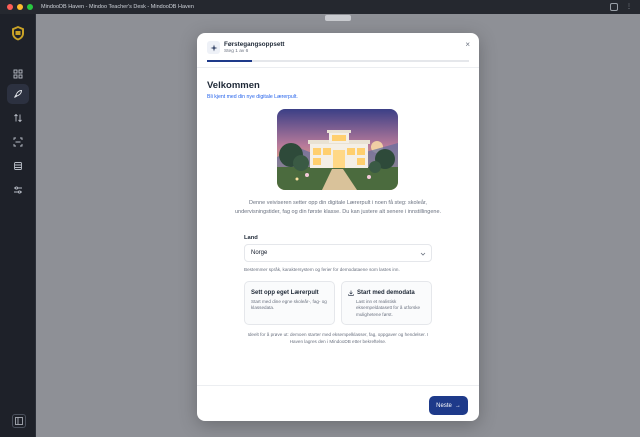 The image size is (640, 437). What do you see at coordinates (423, 254) in the screenshot?
I see `chevron-down-icon` at bounding box center [423, 254].